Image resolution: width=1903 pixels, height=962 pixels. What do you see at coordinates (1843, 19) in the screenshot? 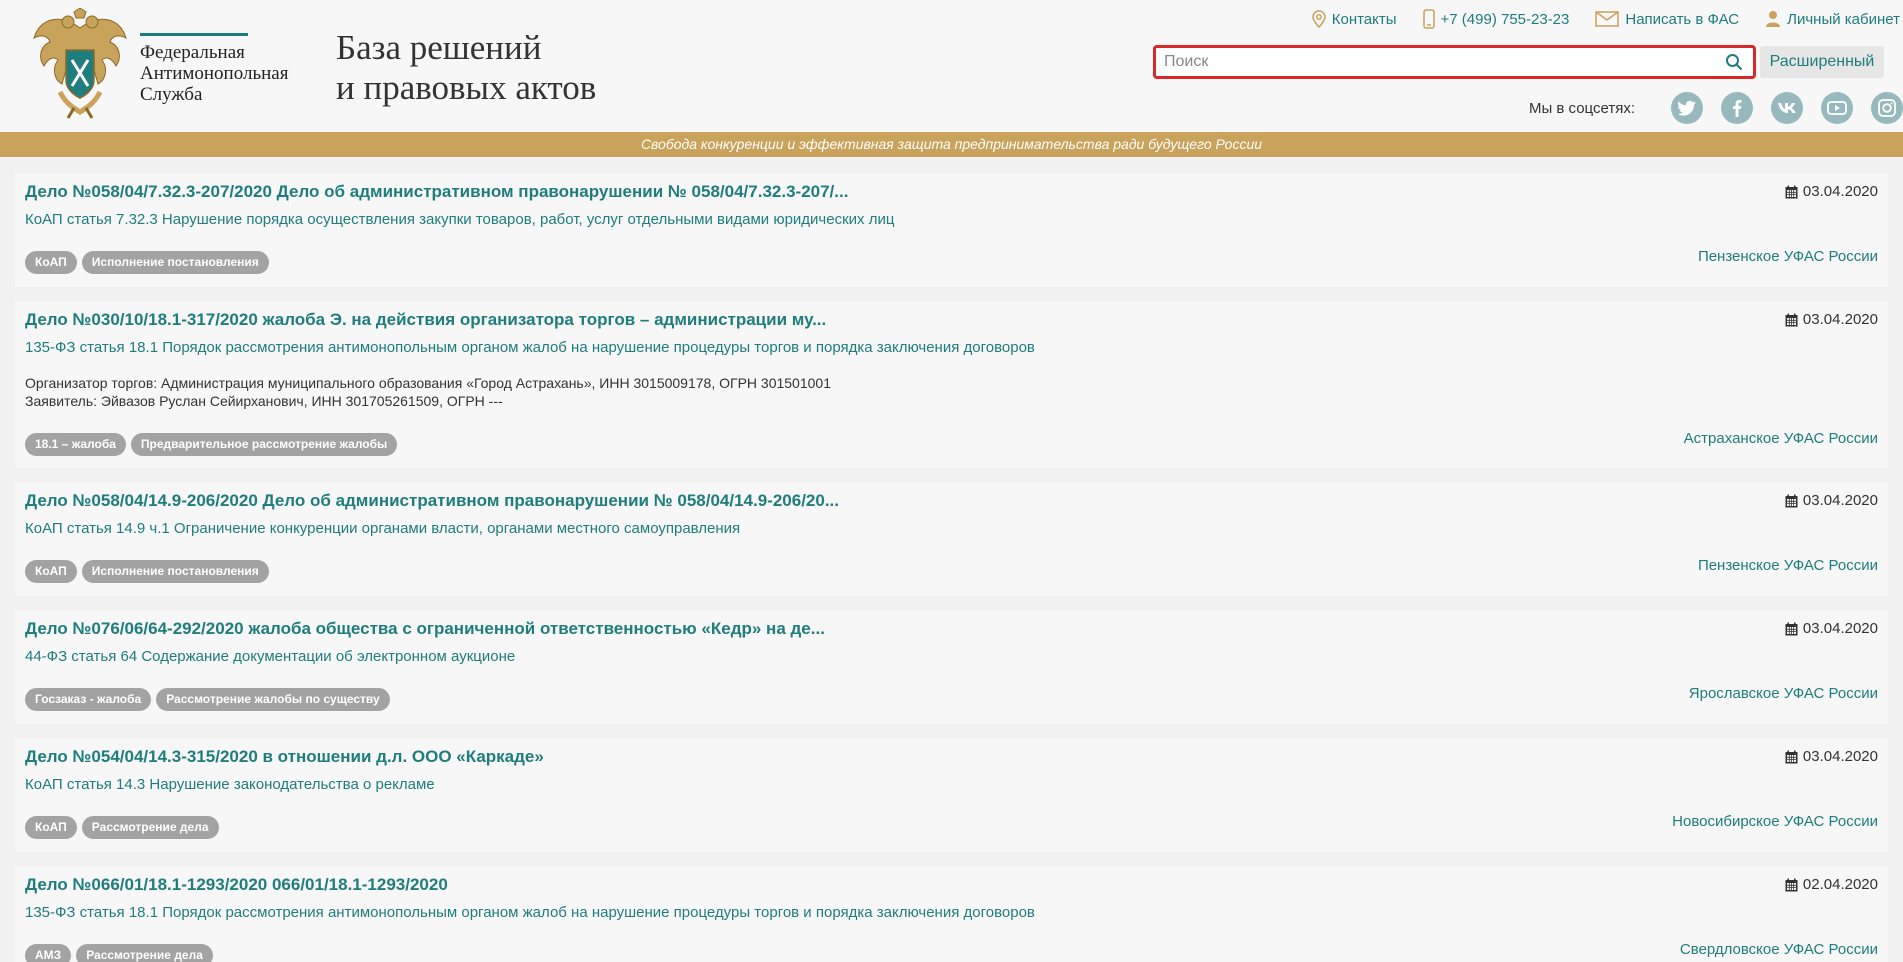
I see `personal-account-label: Личный кабинет` at bounding box center [1843, 19].